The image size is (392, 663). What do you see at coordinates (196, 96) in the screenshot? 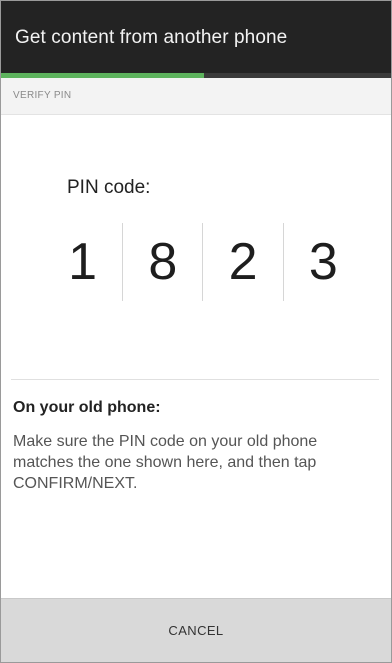
I see `step-header: VERIFY PIN` at bounding box center [196, 96].